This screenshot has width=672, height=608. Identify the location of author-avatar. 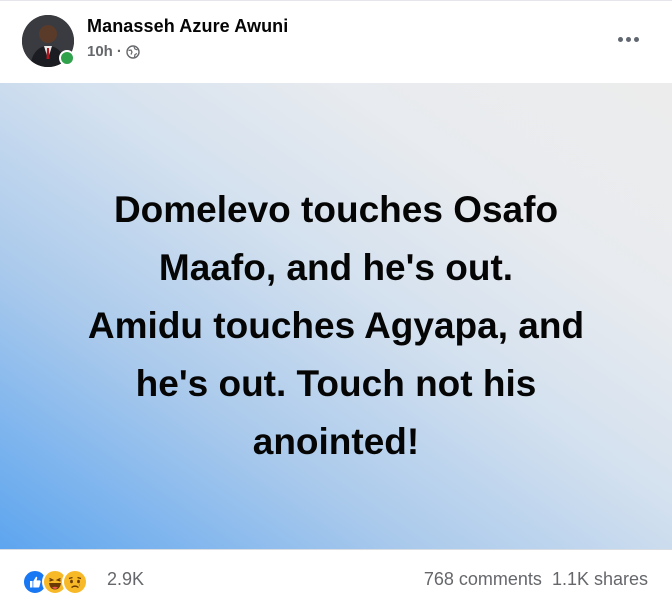
(48, 41).